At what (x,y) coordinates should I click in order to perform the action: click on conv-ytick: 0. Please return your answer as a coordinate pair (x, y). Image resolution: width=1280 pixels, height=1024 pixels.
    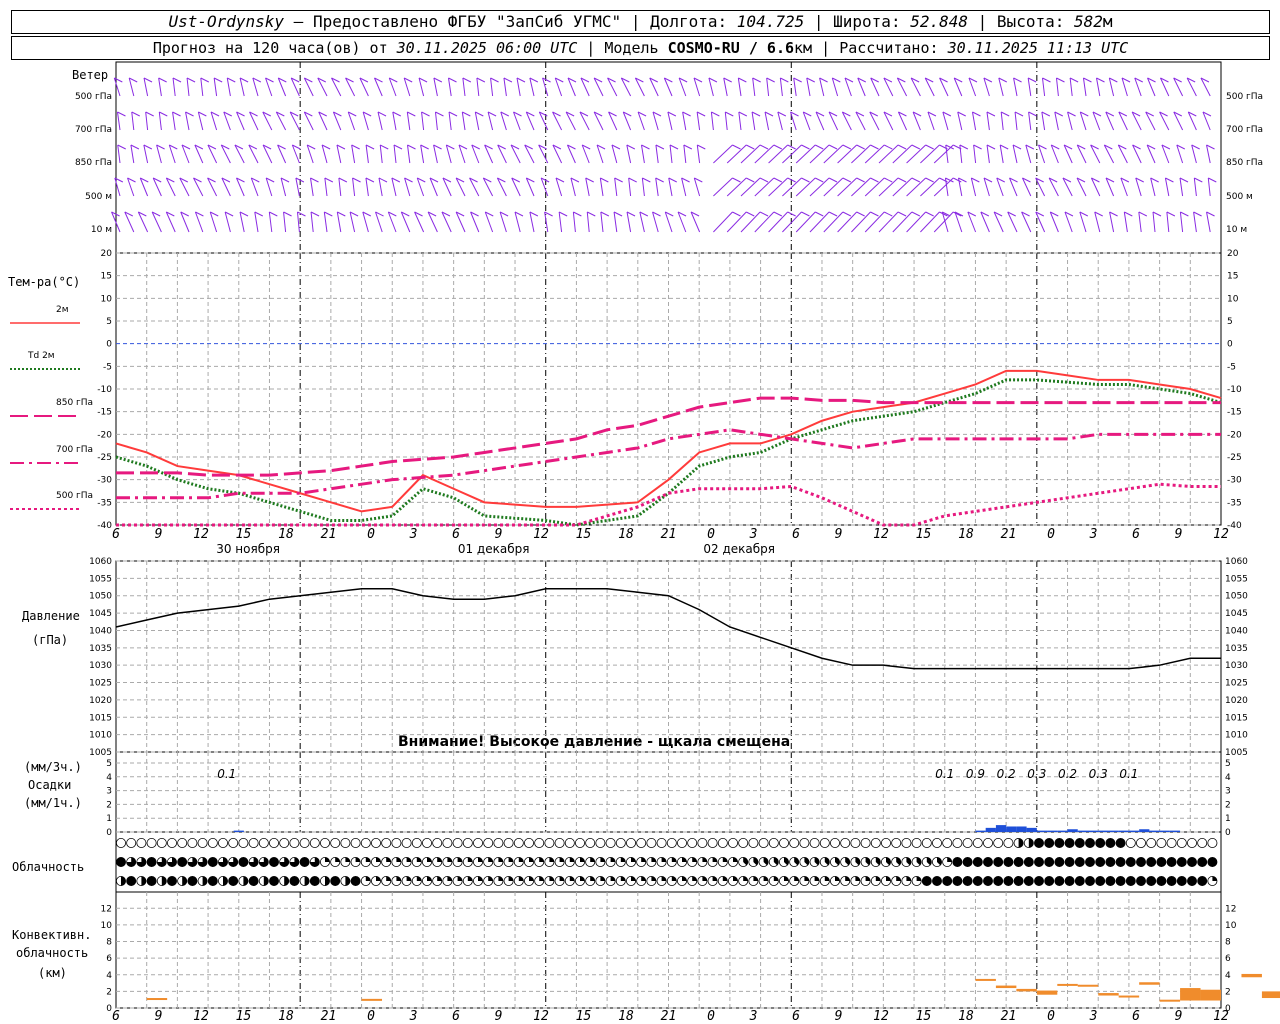
    Looking at the image, I should click on (109, 1009).